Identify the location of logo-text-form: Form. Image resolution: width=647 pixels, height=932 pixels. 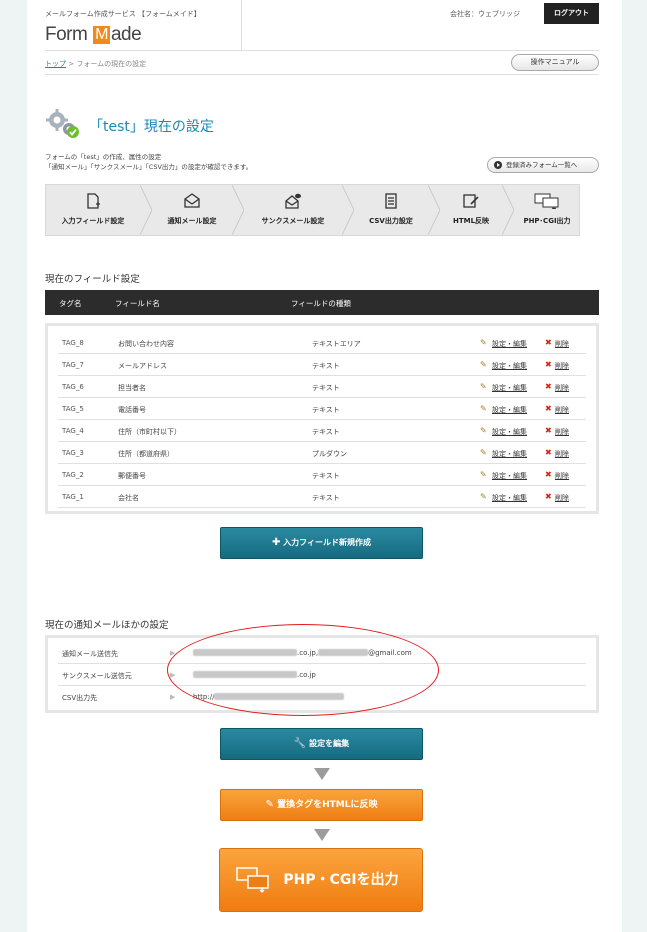
(69, 34).